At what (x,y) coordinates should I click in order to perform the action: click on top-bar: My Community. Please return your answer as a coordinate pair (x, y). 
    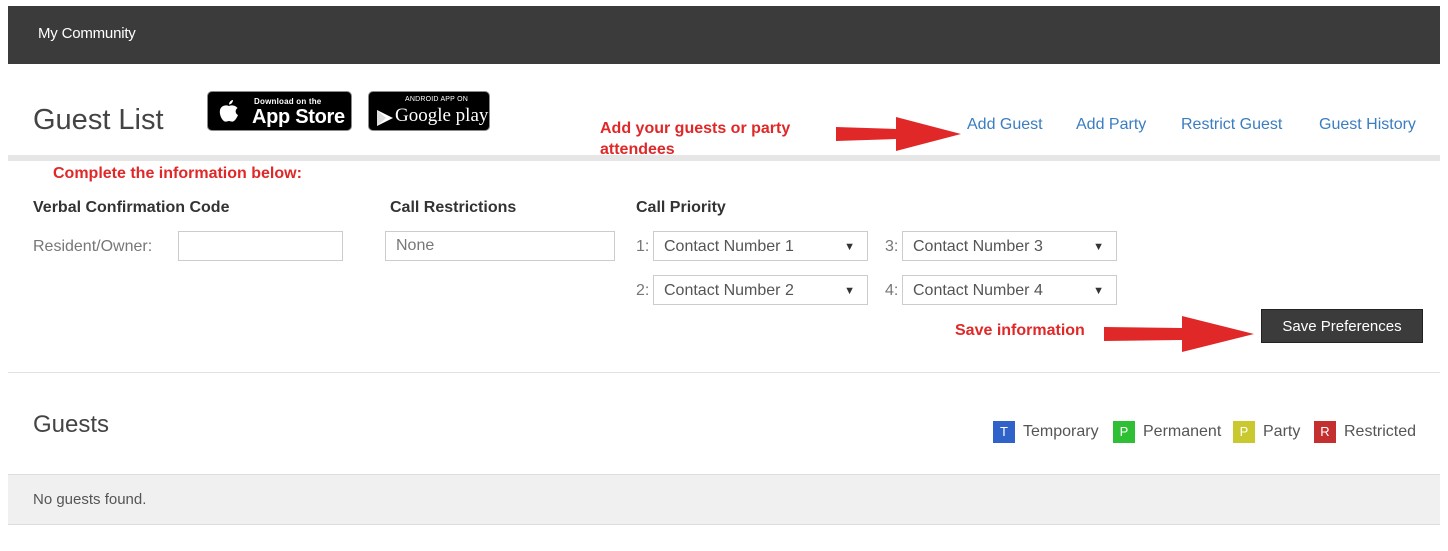
    Looking at the image, I should click on (724, 35).